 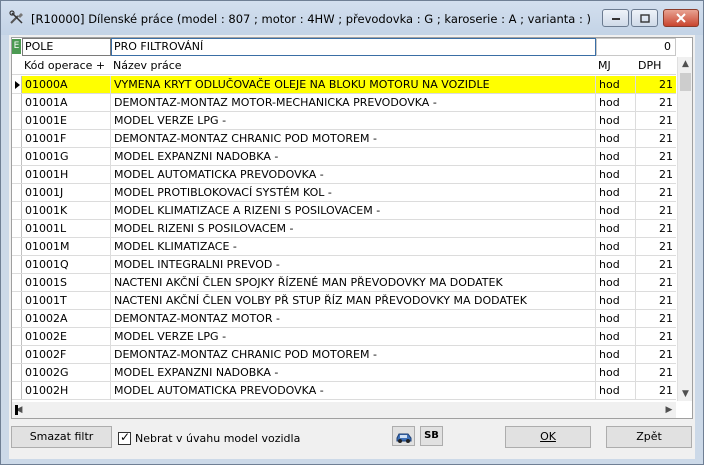 What do you see at coordinates (353, 264) in the screenshot?
I see `cell-name: MODEL INTEGRALNI PREVOD -` at bounding box center [353, 264].